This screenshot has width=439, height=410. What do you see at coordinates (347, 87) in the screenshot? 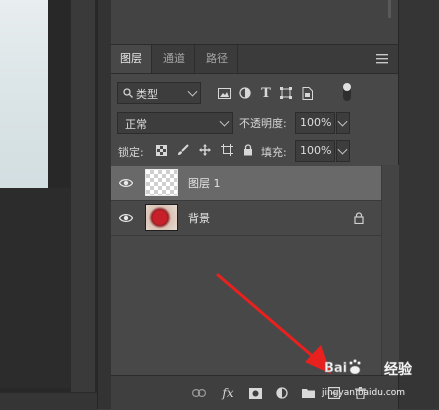
I see `filter-toggle-knob` at bounding box center [347, 87].